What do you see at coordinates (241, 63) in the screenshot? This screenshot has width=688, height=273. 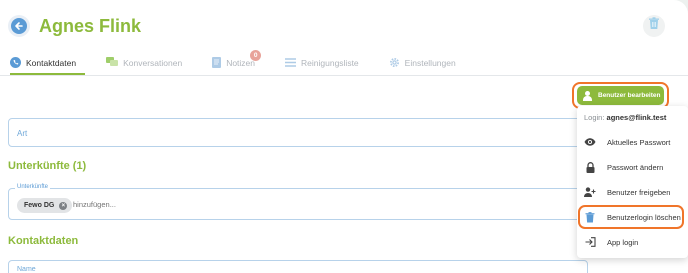 I see `tab-label: Notizen` at bounding box center [241, 63].